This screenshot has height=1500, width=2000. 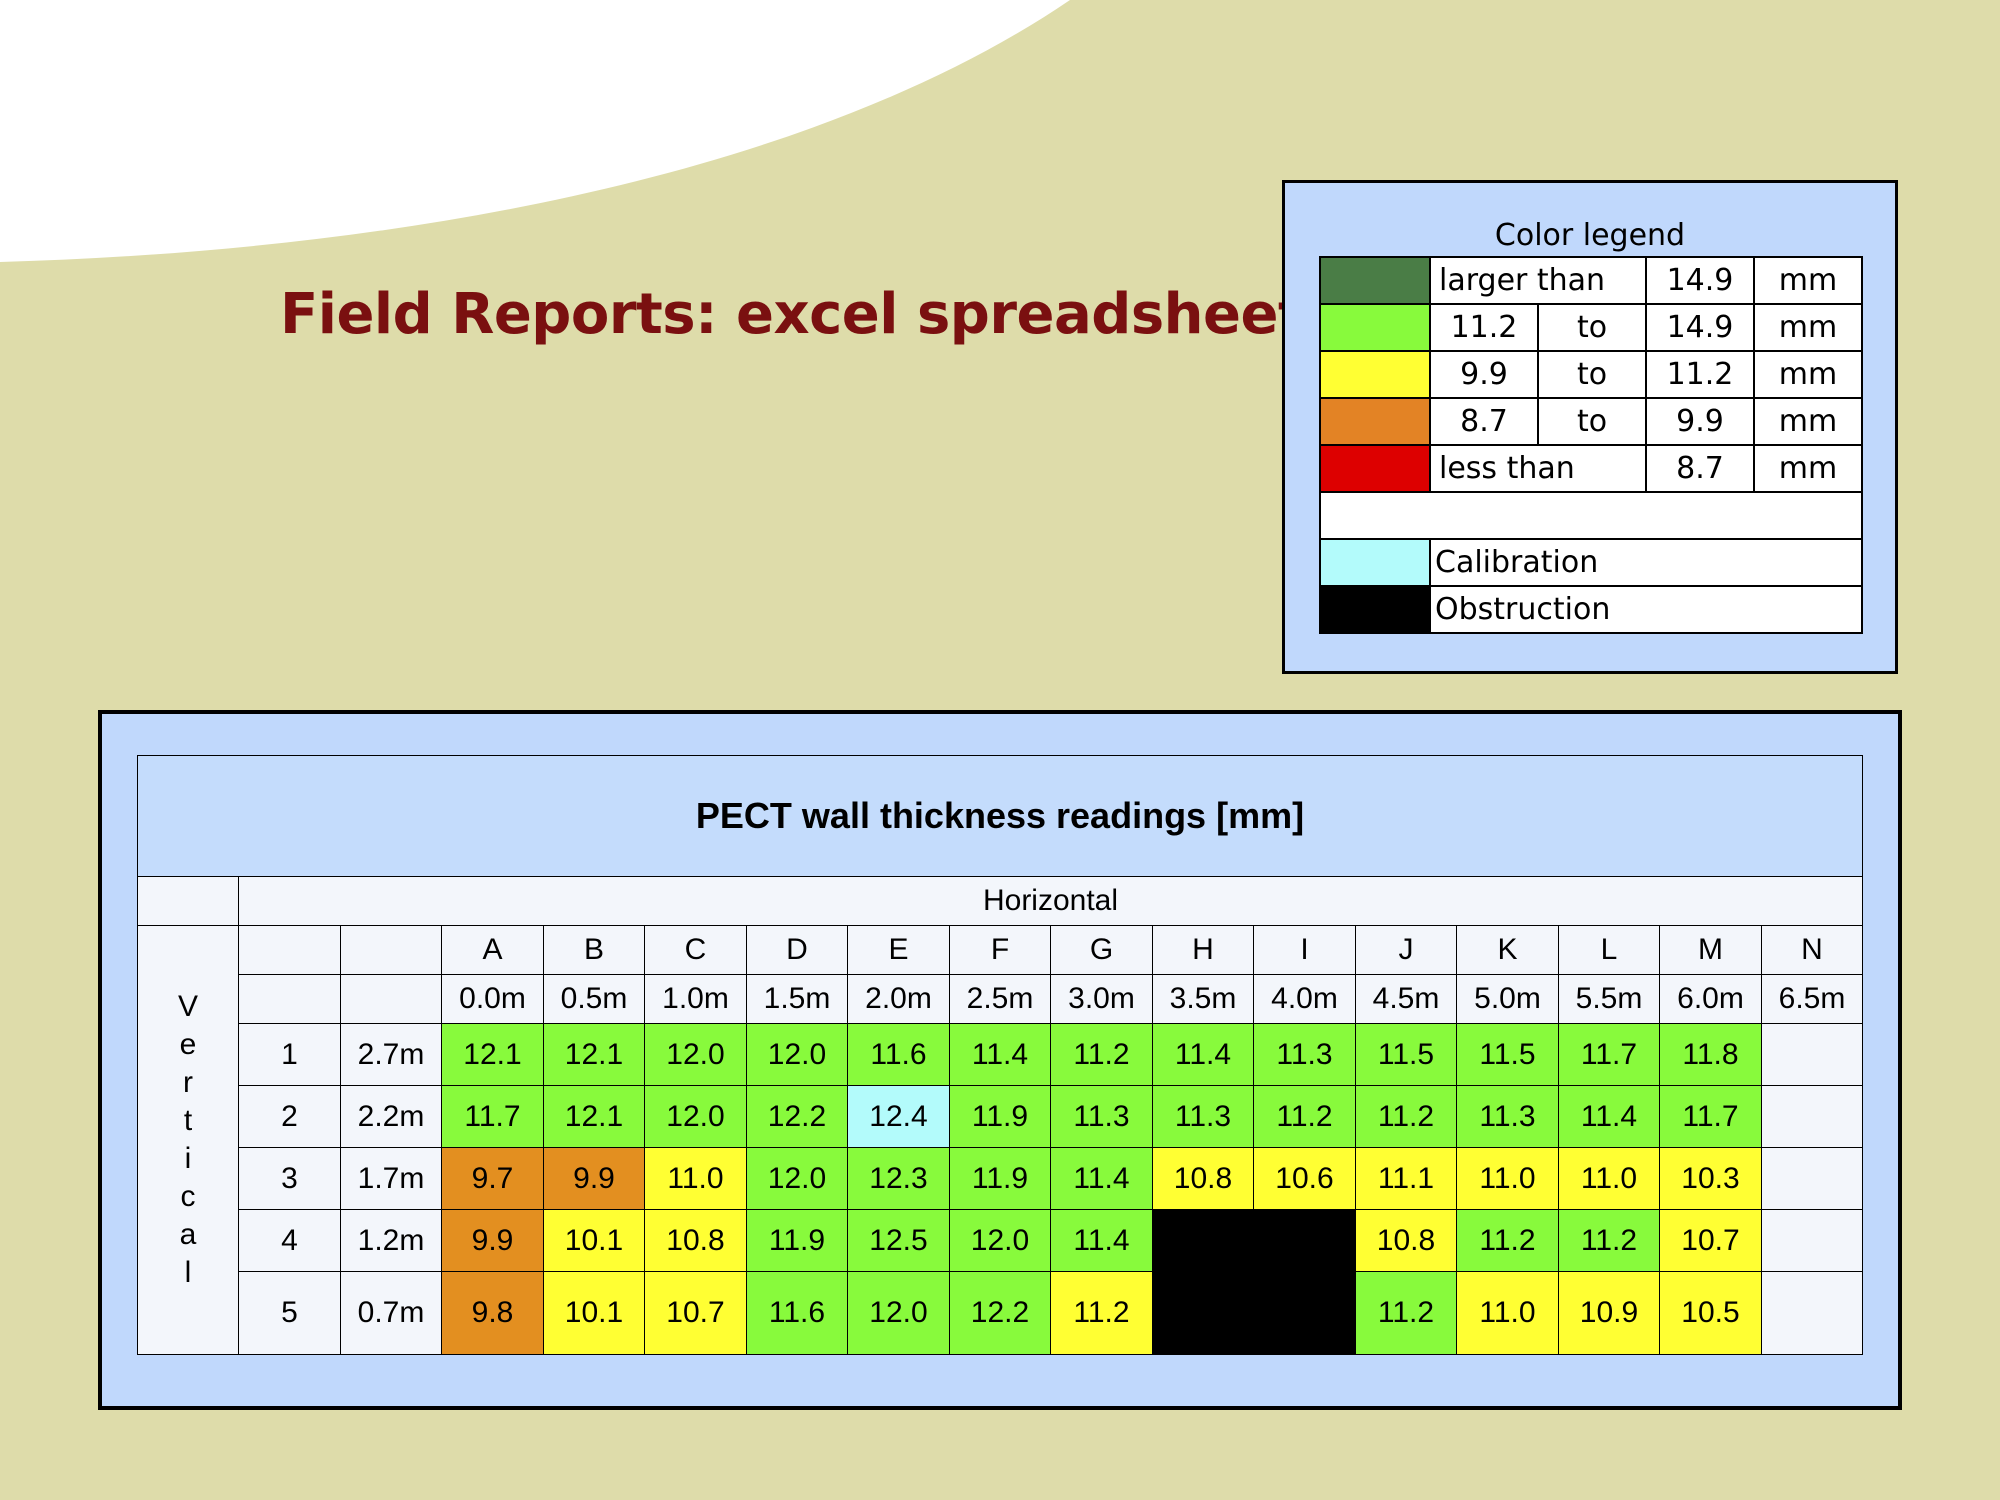 I want to click on reading-cell: 12.4, so click(x=898, y=1116).